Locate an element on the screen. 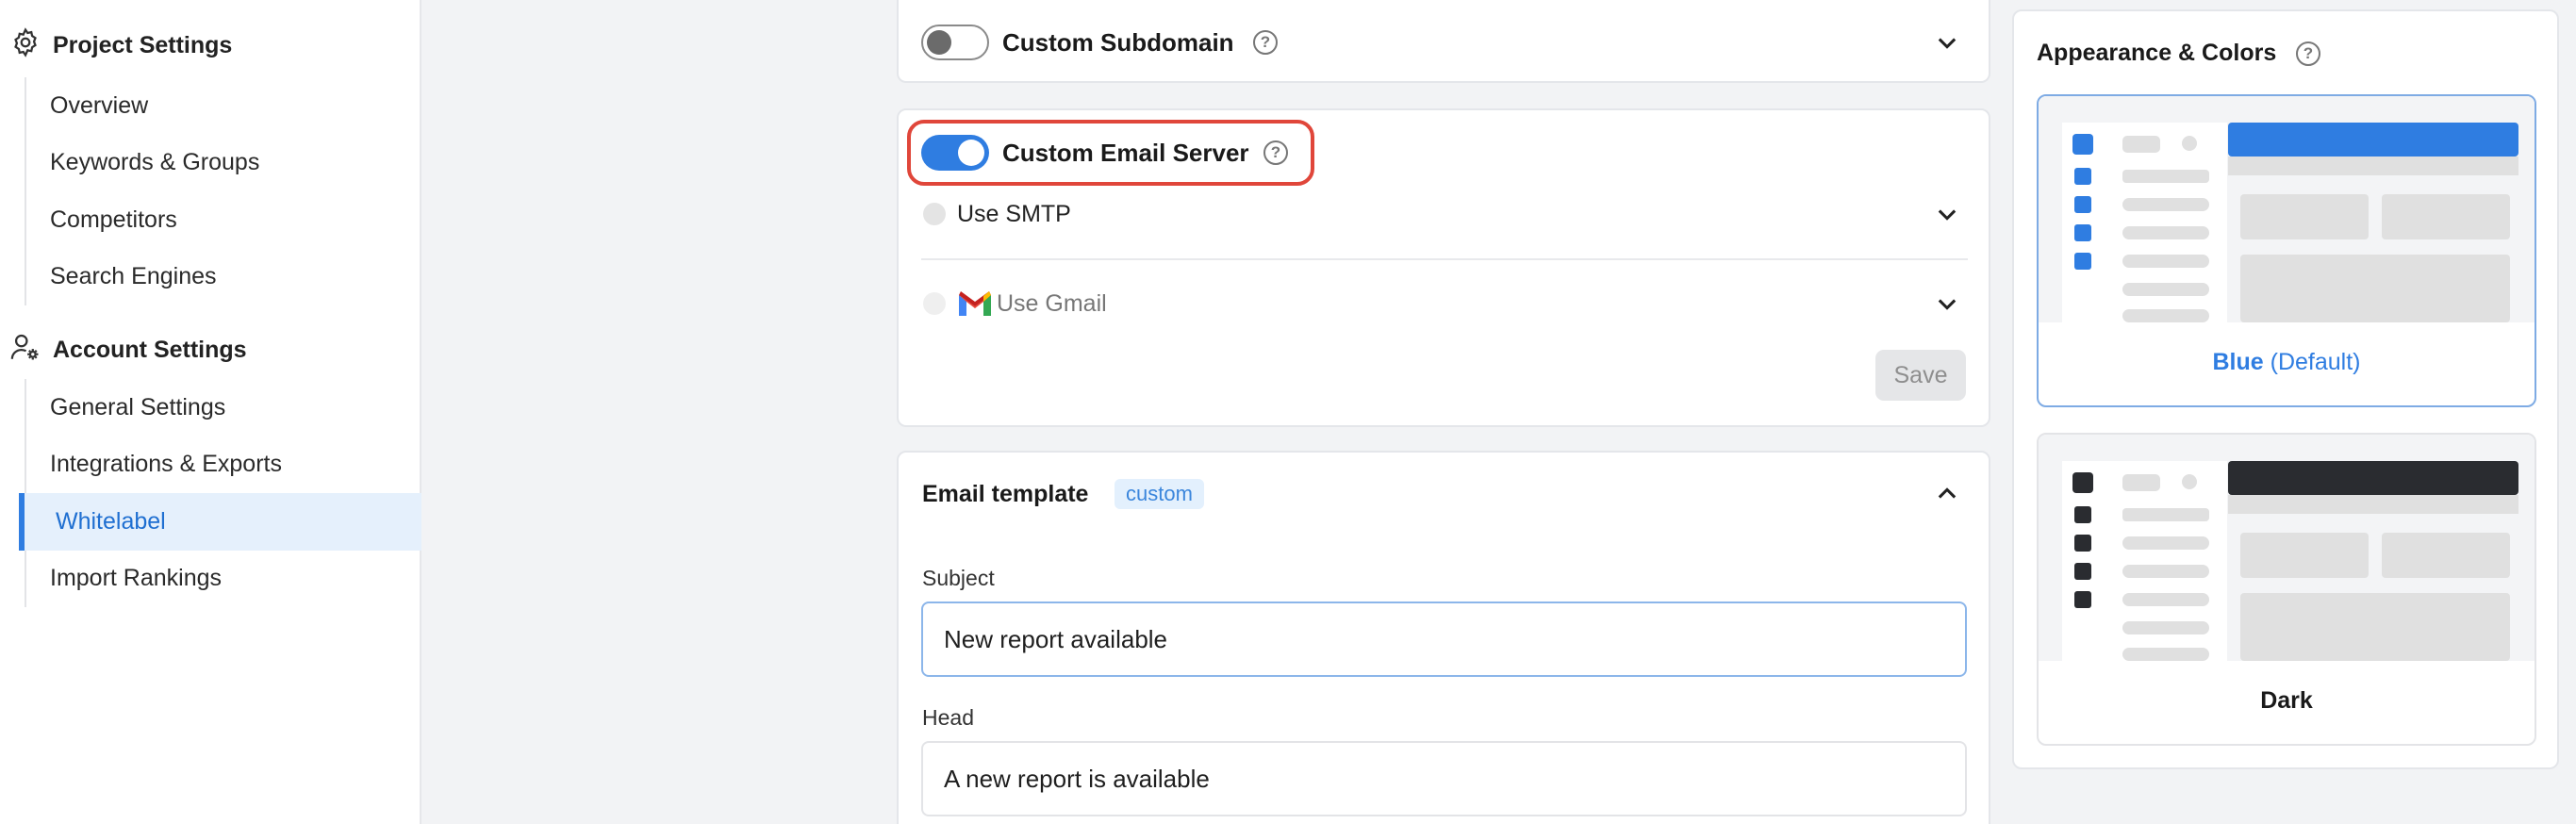  theme-caption-blue: Blue (Default) is located at coordinates (2287, 362).